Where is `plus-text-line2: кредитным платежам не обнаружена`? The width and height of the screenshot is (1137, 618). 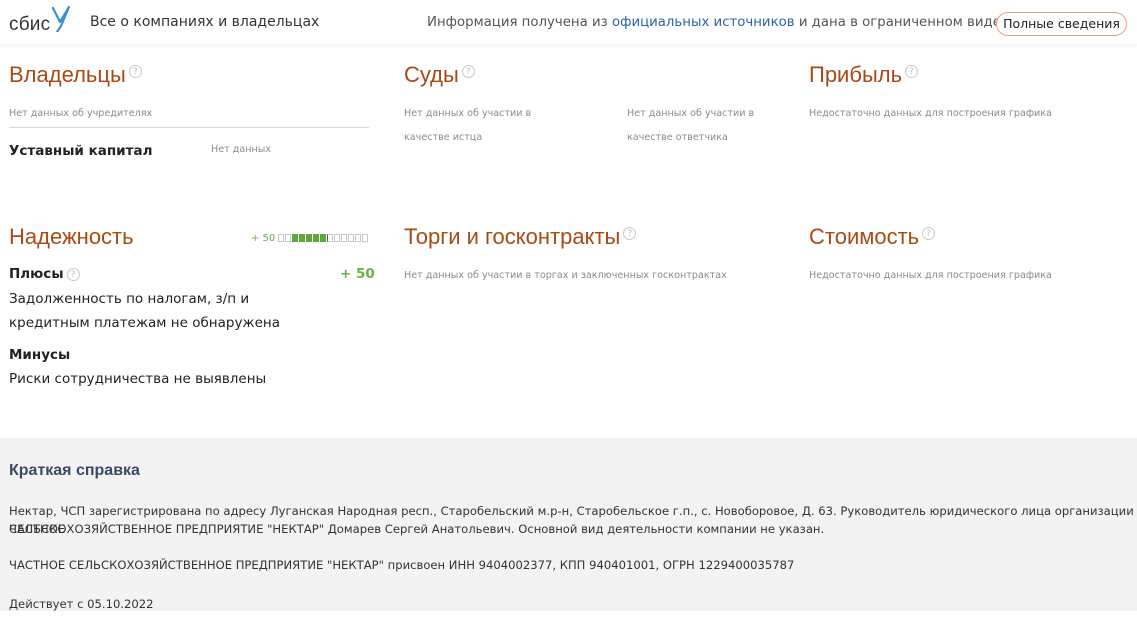
plus-text-line2: кредитным платежам не обнаружена is located at coordinates (145, 323).